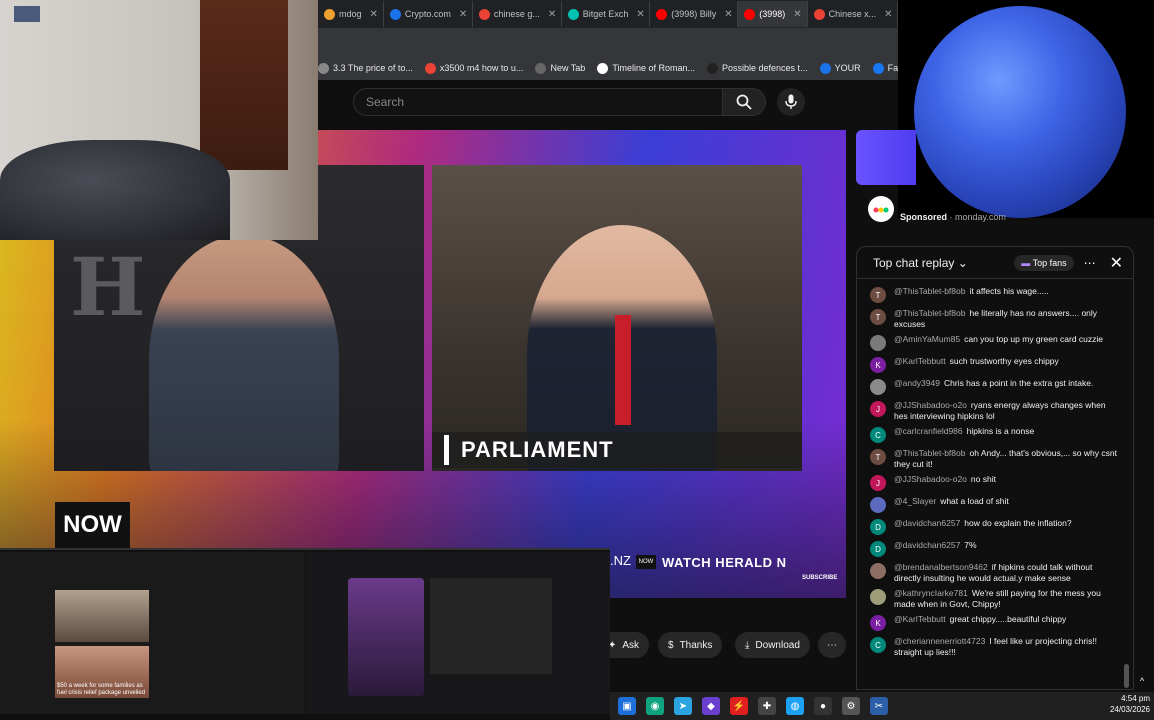 The height and width of the screenshot is (720, 1154). What do you see at coordinates (739, 706) in the screenshot?
I see `lightning-icon: ⚡` at bounding box center [739, 706].